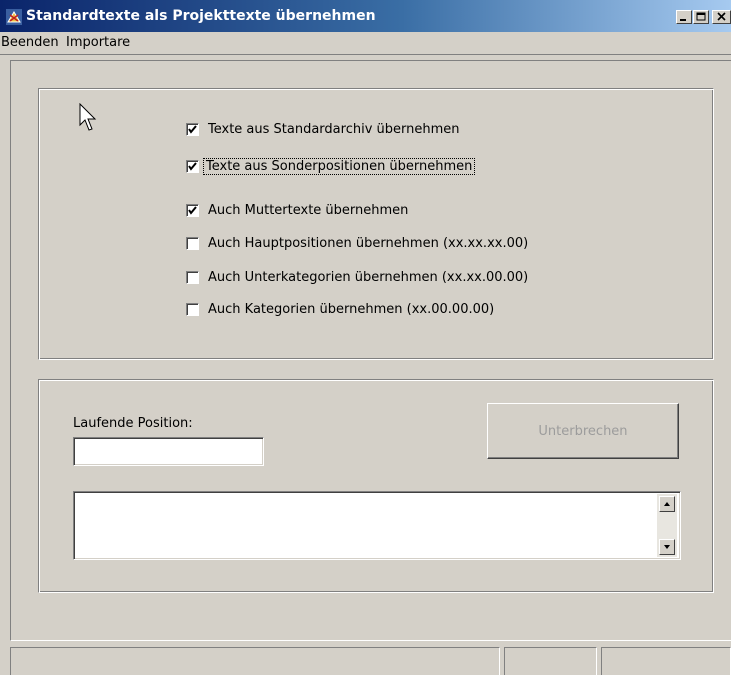 The height and width of the screenshot is (675, 731). Describe the element at coordinates (168, 451) in the screenshot. I see `position-field` at that location.